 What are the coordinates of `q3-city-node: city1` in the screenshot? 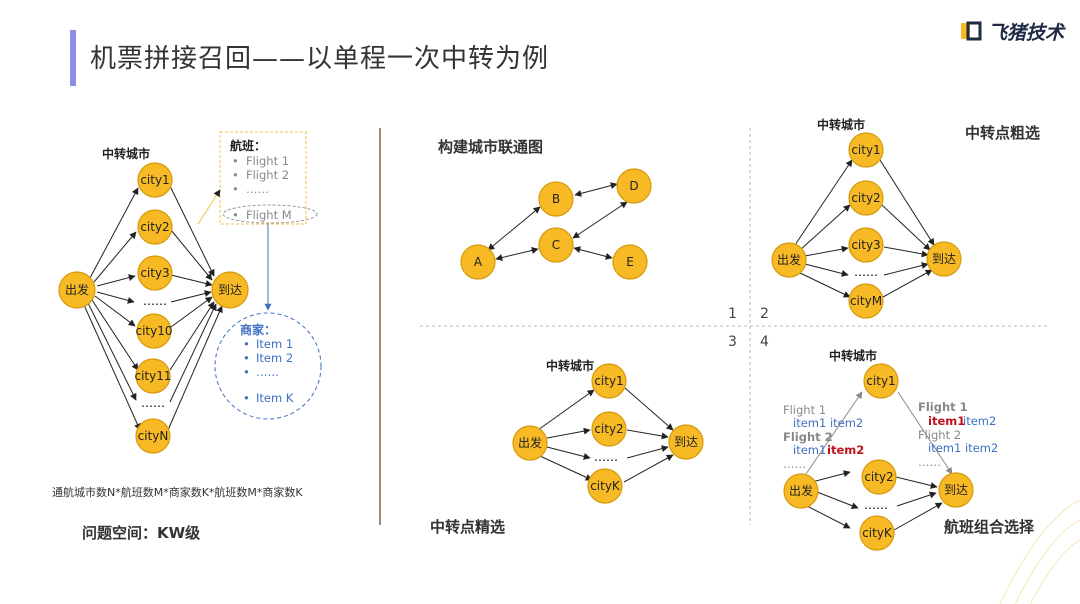 It's located at (609, 381).